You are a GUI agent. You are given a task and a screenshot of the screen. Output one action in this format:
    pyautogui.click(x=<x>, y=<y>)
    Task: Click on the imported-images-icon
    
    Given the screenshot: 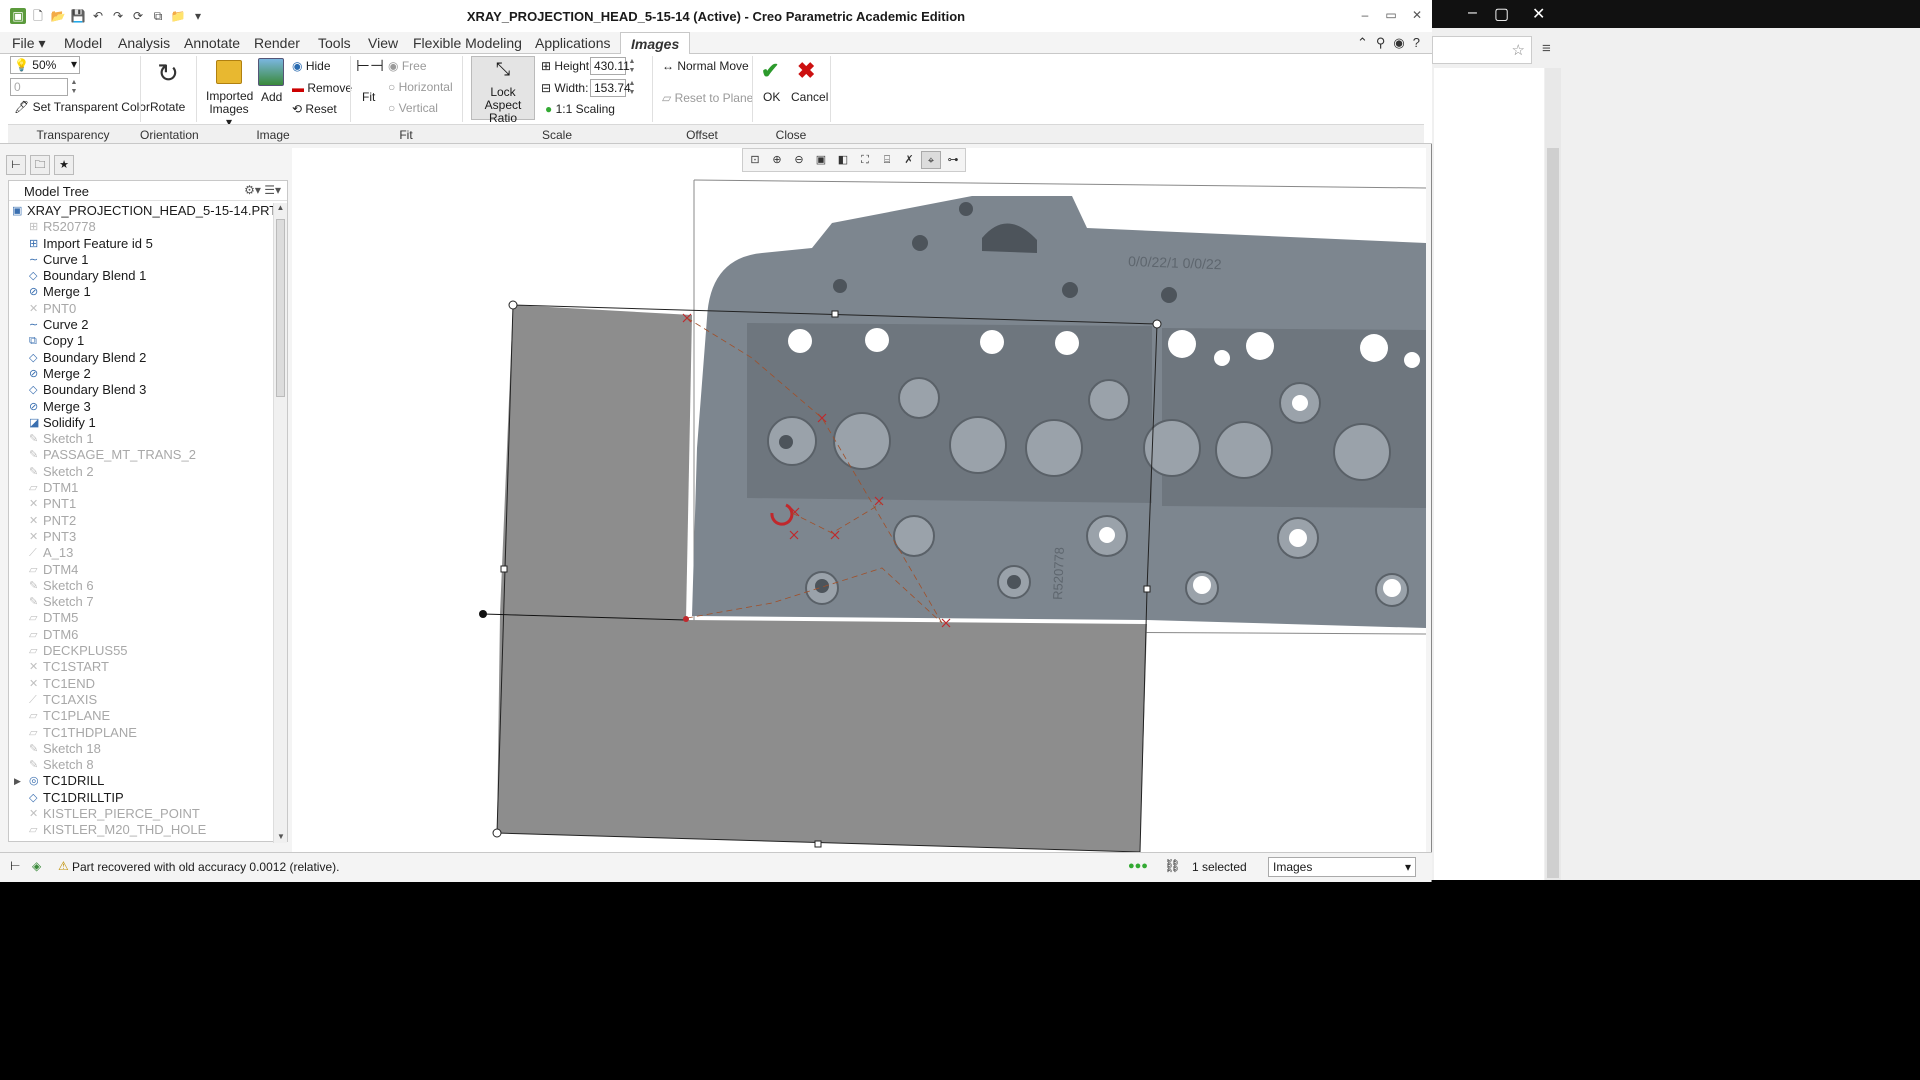 What is the action you would take?
    pyautogui.click(x=229, y=72)
    